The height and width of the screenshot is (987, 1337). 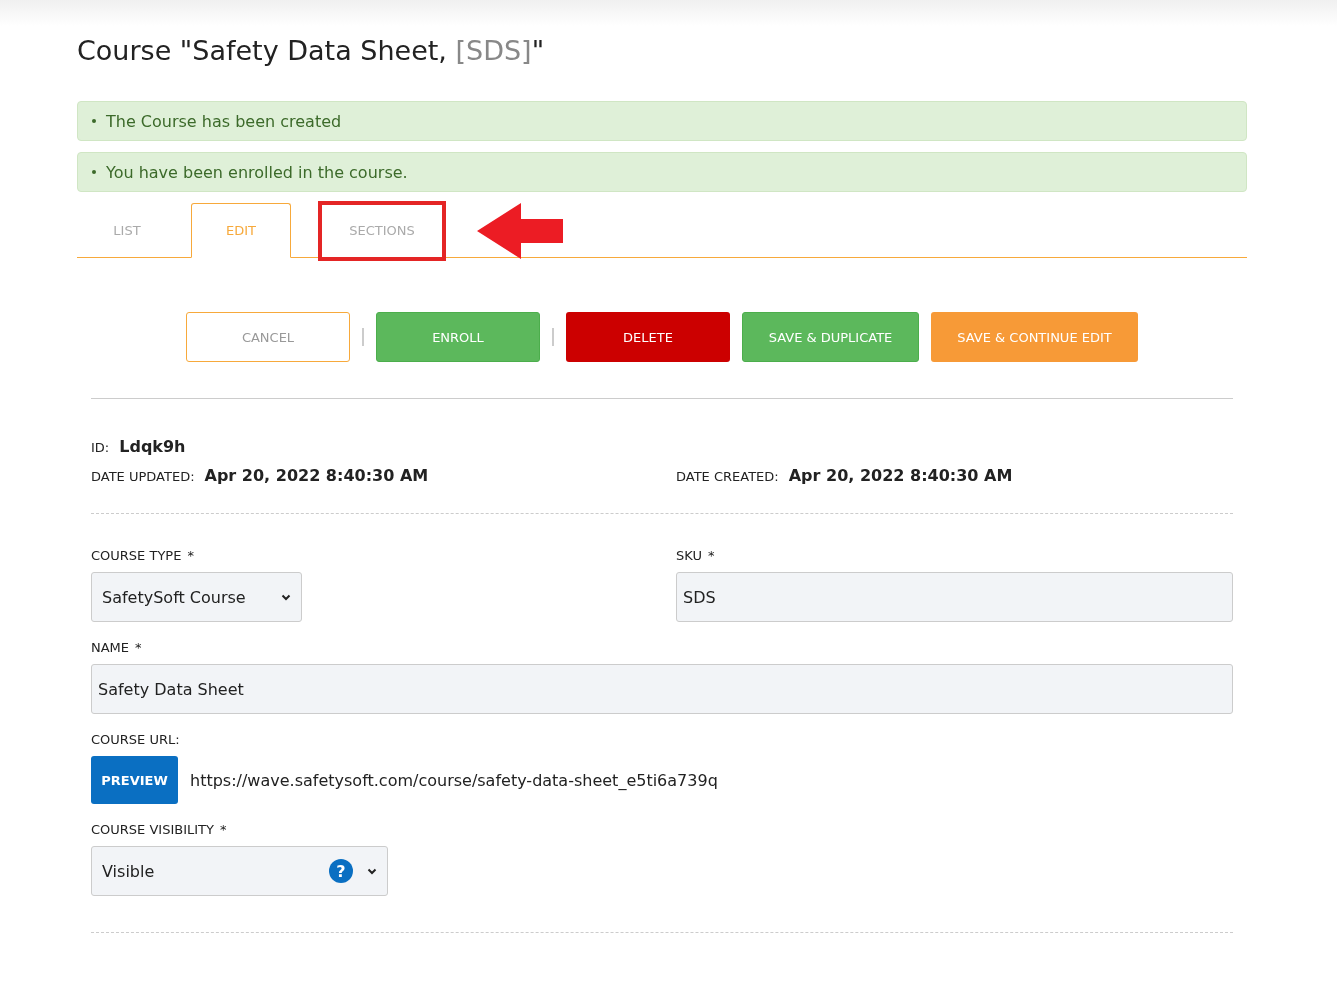 I want to click on page-title: Course "Safety Data Sheet, [SDS]", so click(x=311, y=51).